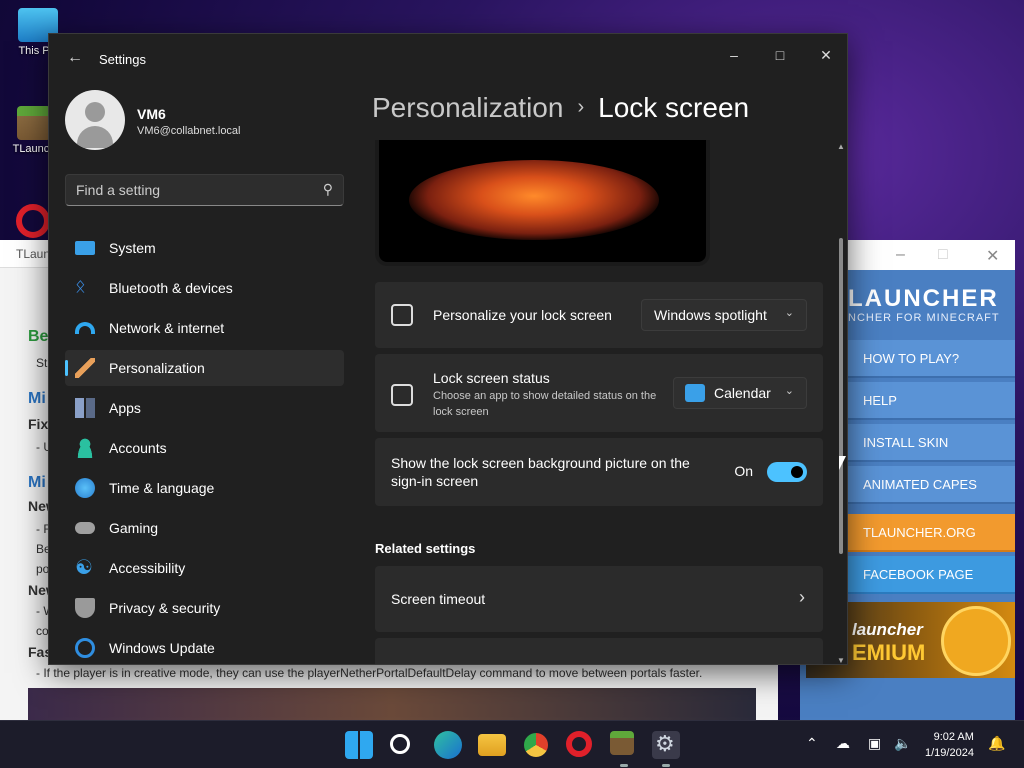  I want to click on lock-screen-preview, so click(542, 203).